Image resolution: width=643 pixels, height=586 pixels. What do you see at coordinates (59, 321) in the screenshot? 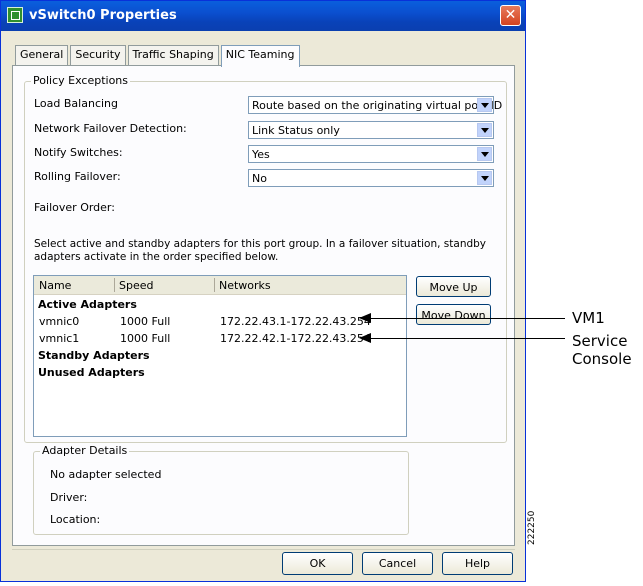
I see `adapter-name: vmnic0` at bounding box center [59, 321].